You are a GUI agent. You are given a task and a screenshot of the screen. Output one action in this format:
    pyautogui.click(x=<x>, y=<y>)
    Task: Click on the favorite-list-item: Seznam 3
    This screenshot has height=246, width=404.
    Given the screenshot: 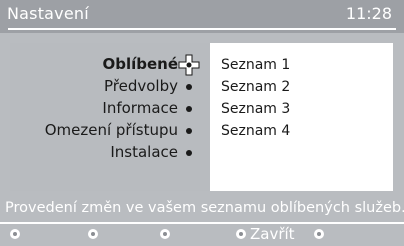 What is the action you would take?
    pyautogui.click(x=306, y=109)
    